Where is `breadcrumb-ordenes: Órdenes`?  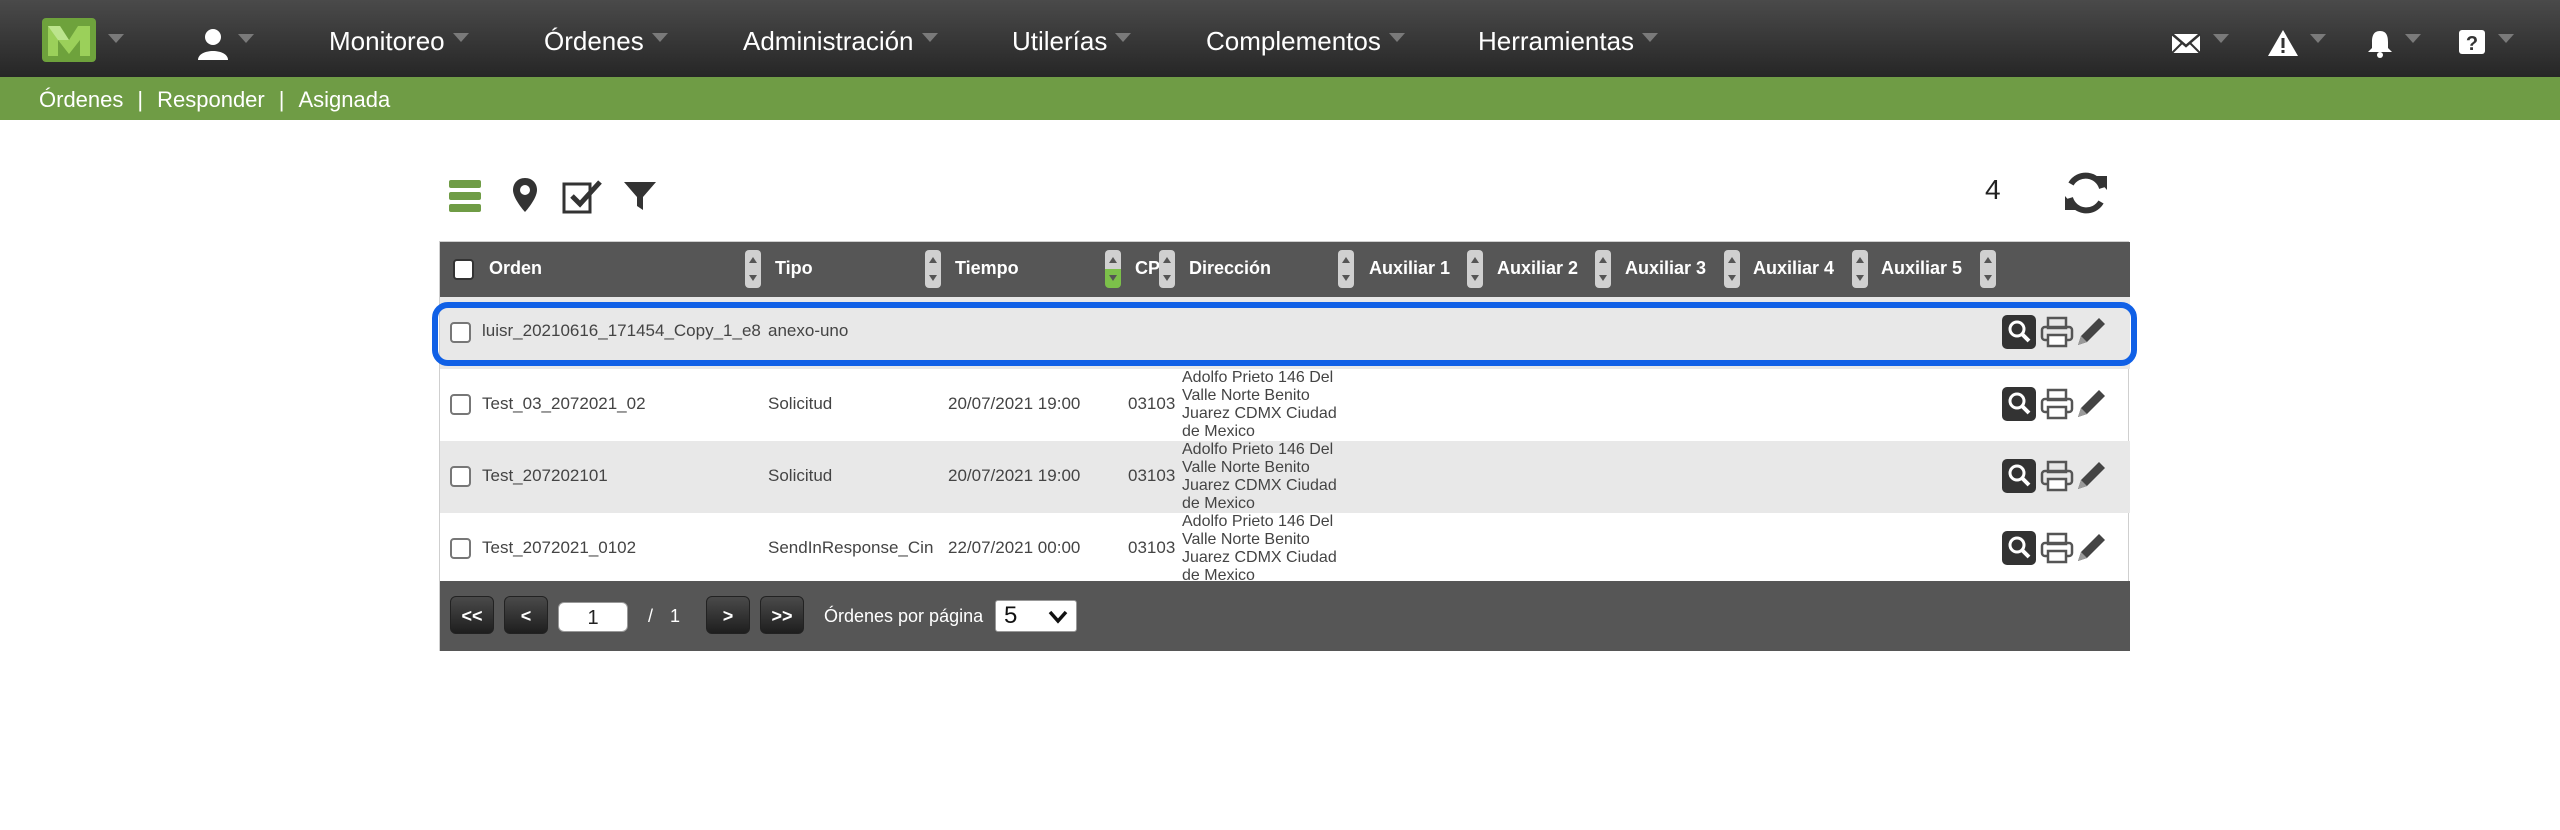
breadcrumb-ordenes: Órdenes is located at coordinates (81, 99).